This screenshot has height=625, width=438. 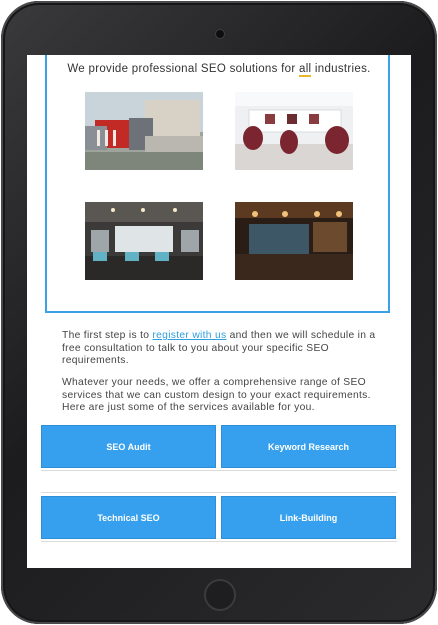 What do you see at coordinates (341, 69) in the screenshot?
I see `intro-after: industries.` at bounding box center [341, 69].